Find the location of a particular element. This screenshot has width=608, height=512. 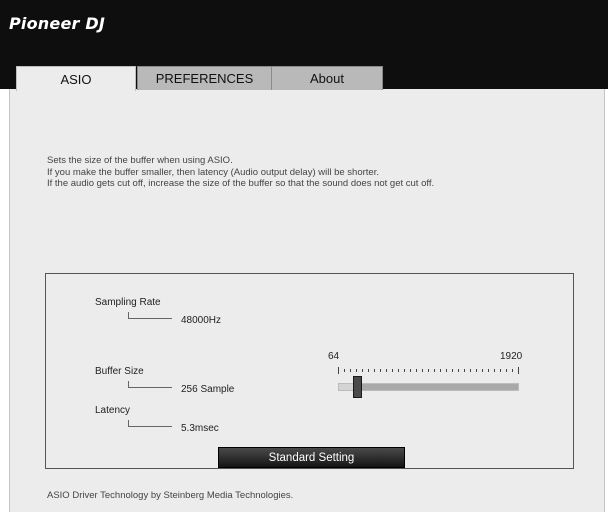

buffer-size-label: Buffer Size is located at coordinates (119, 371).